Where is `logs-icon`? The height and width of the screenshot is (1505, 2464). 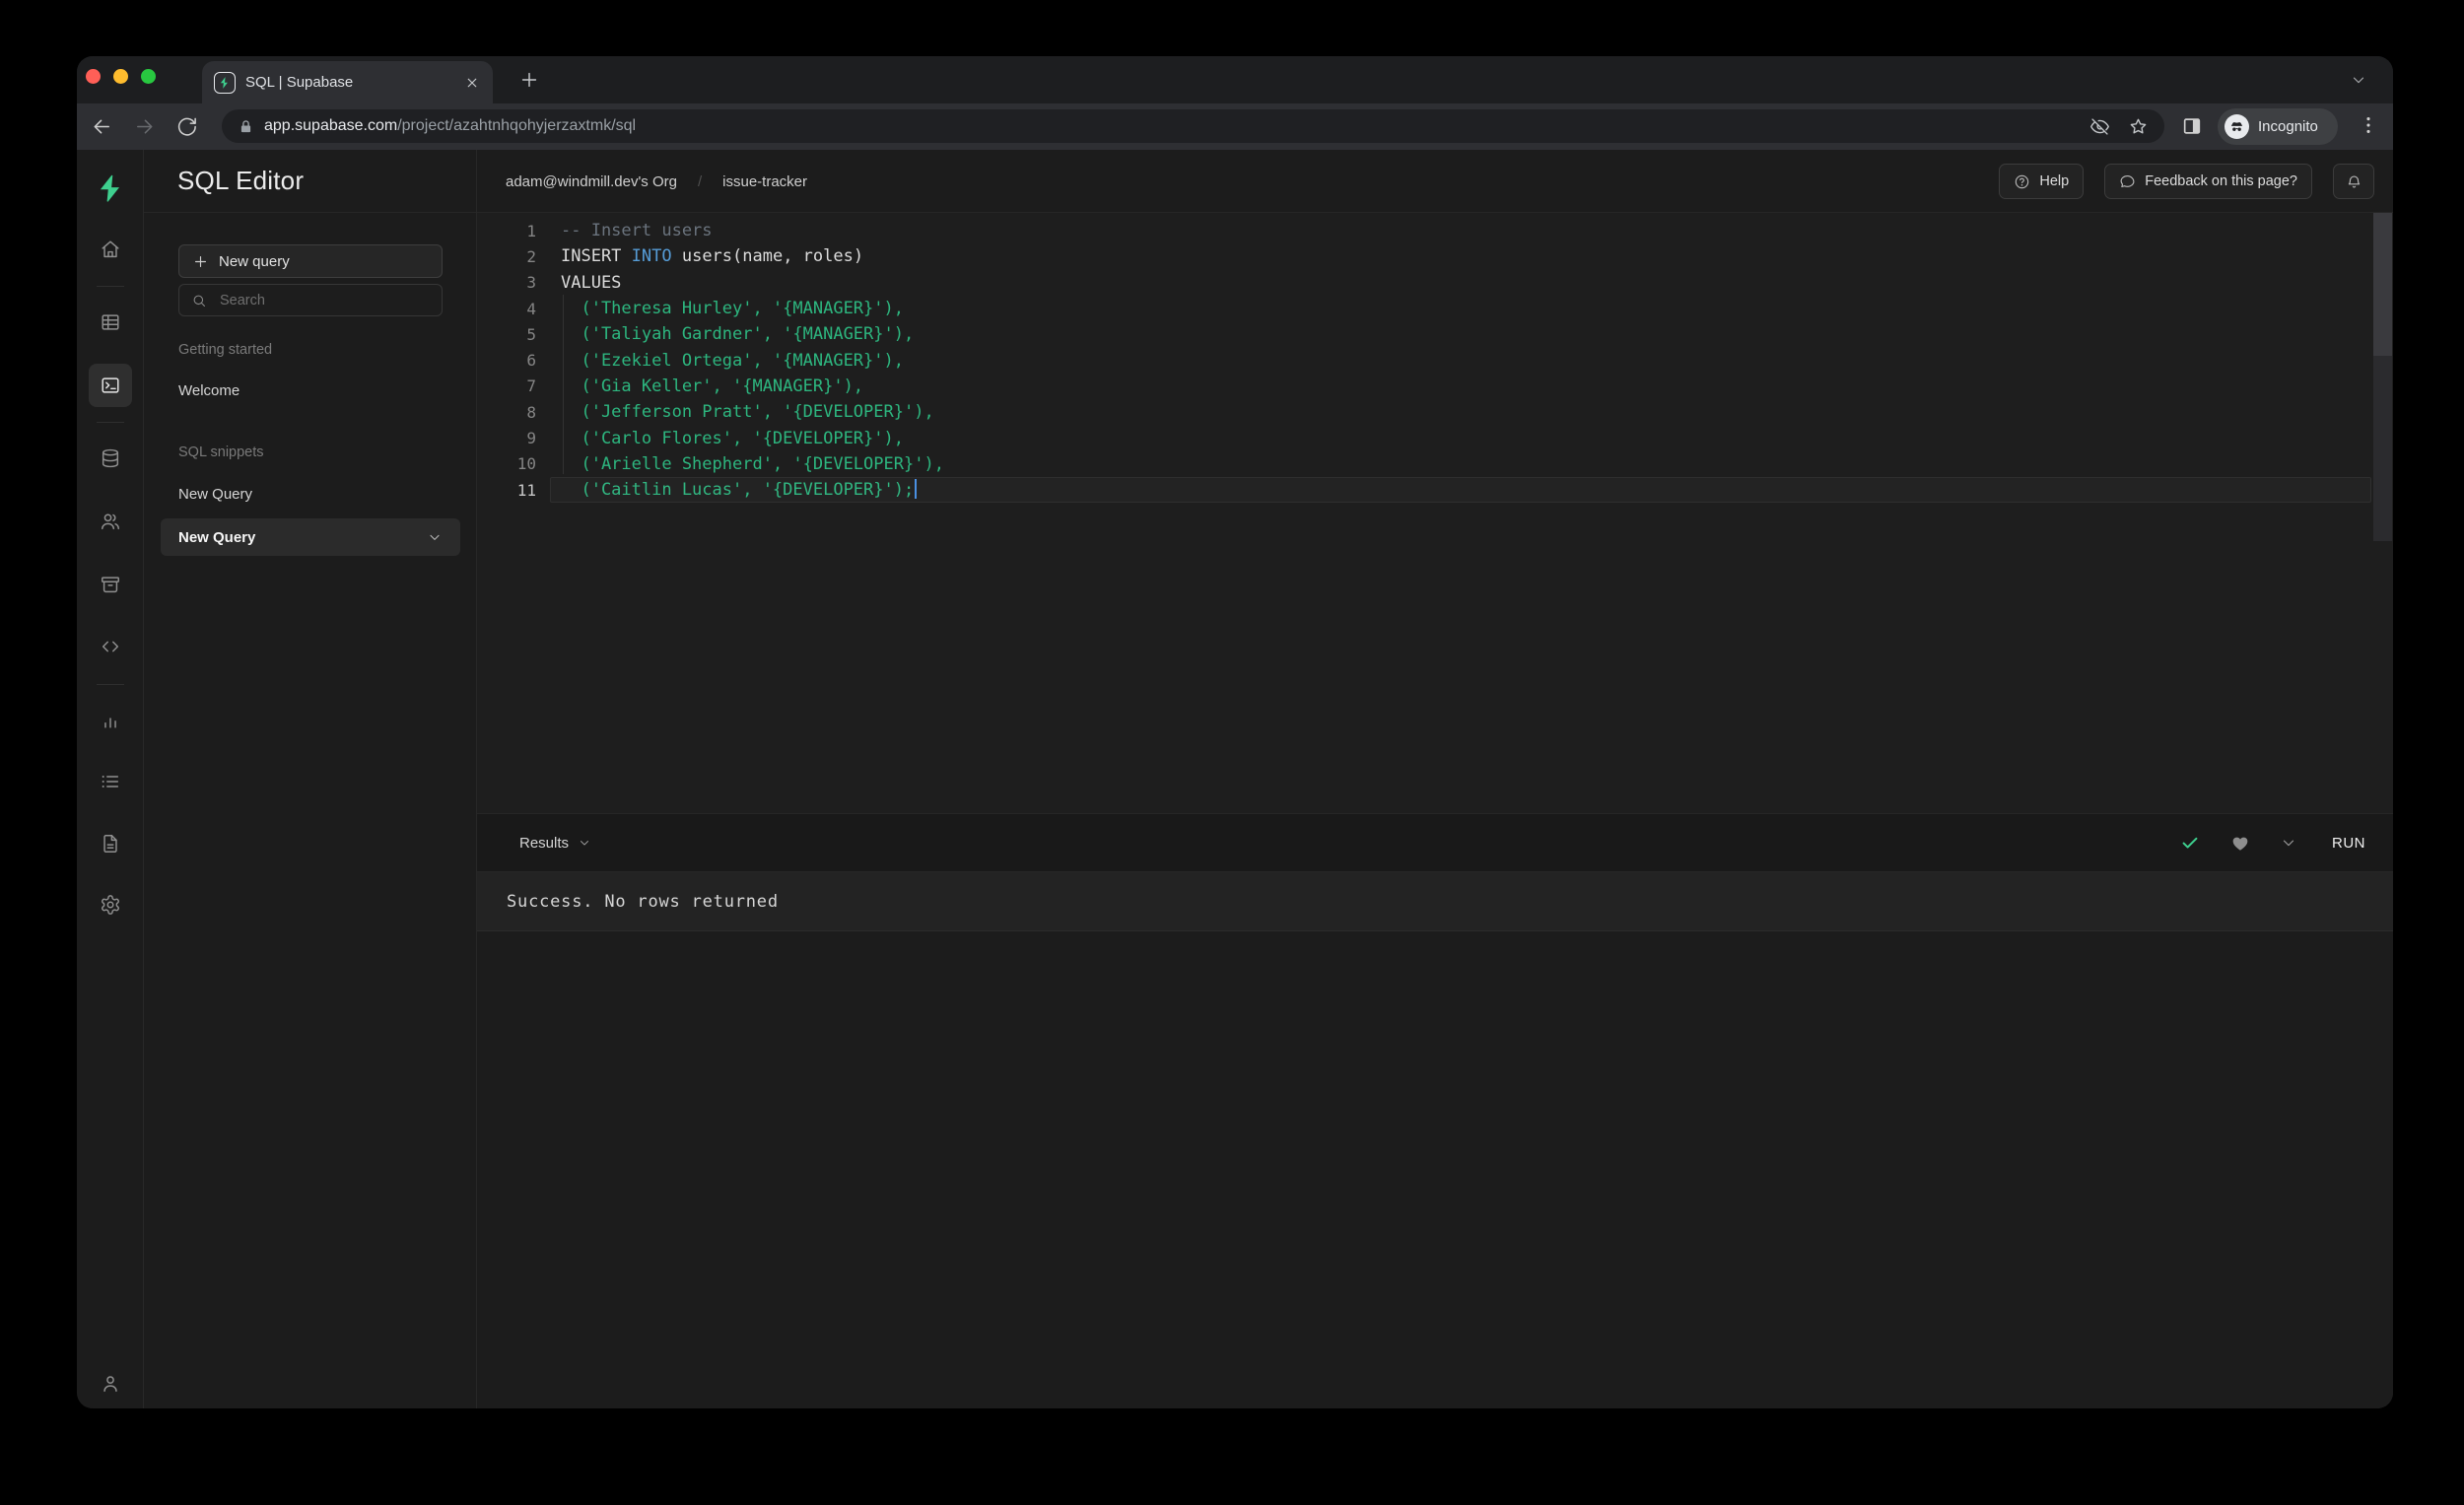 logs-icon is located at coordinates (110, 781).